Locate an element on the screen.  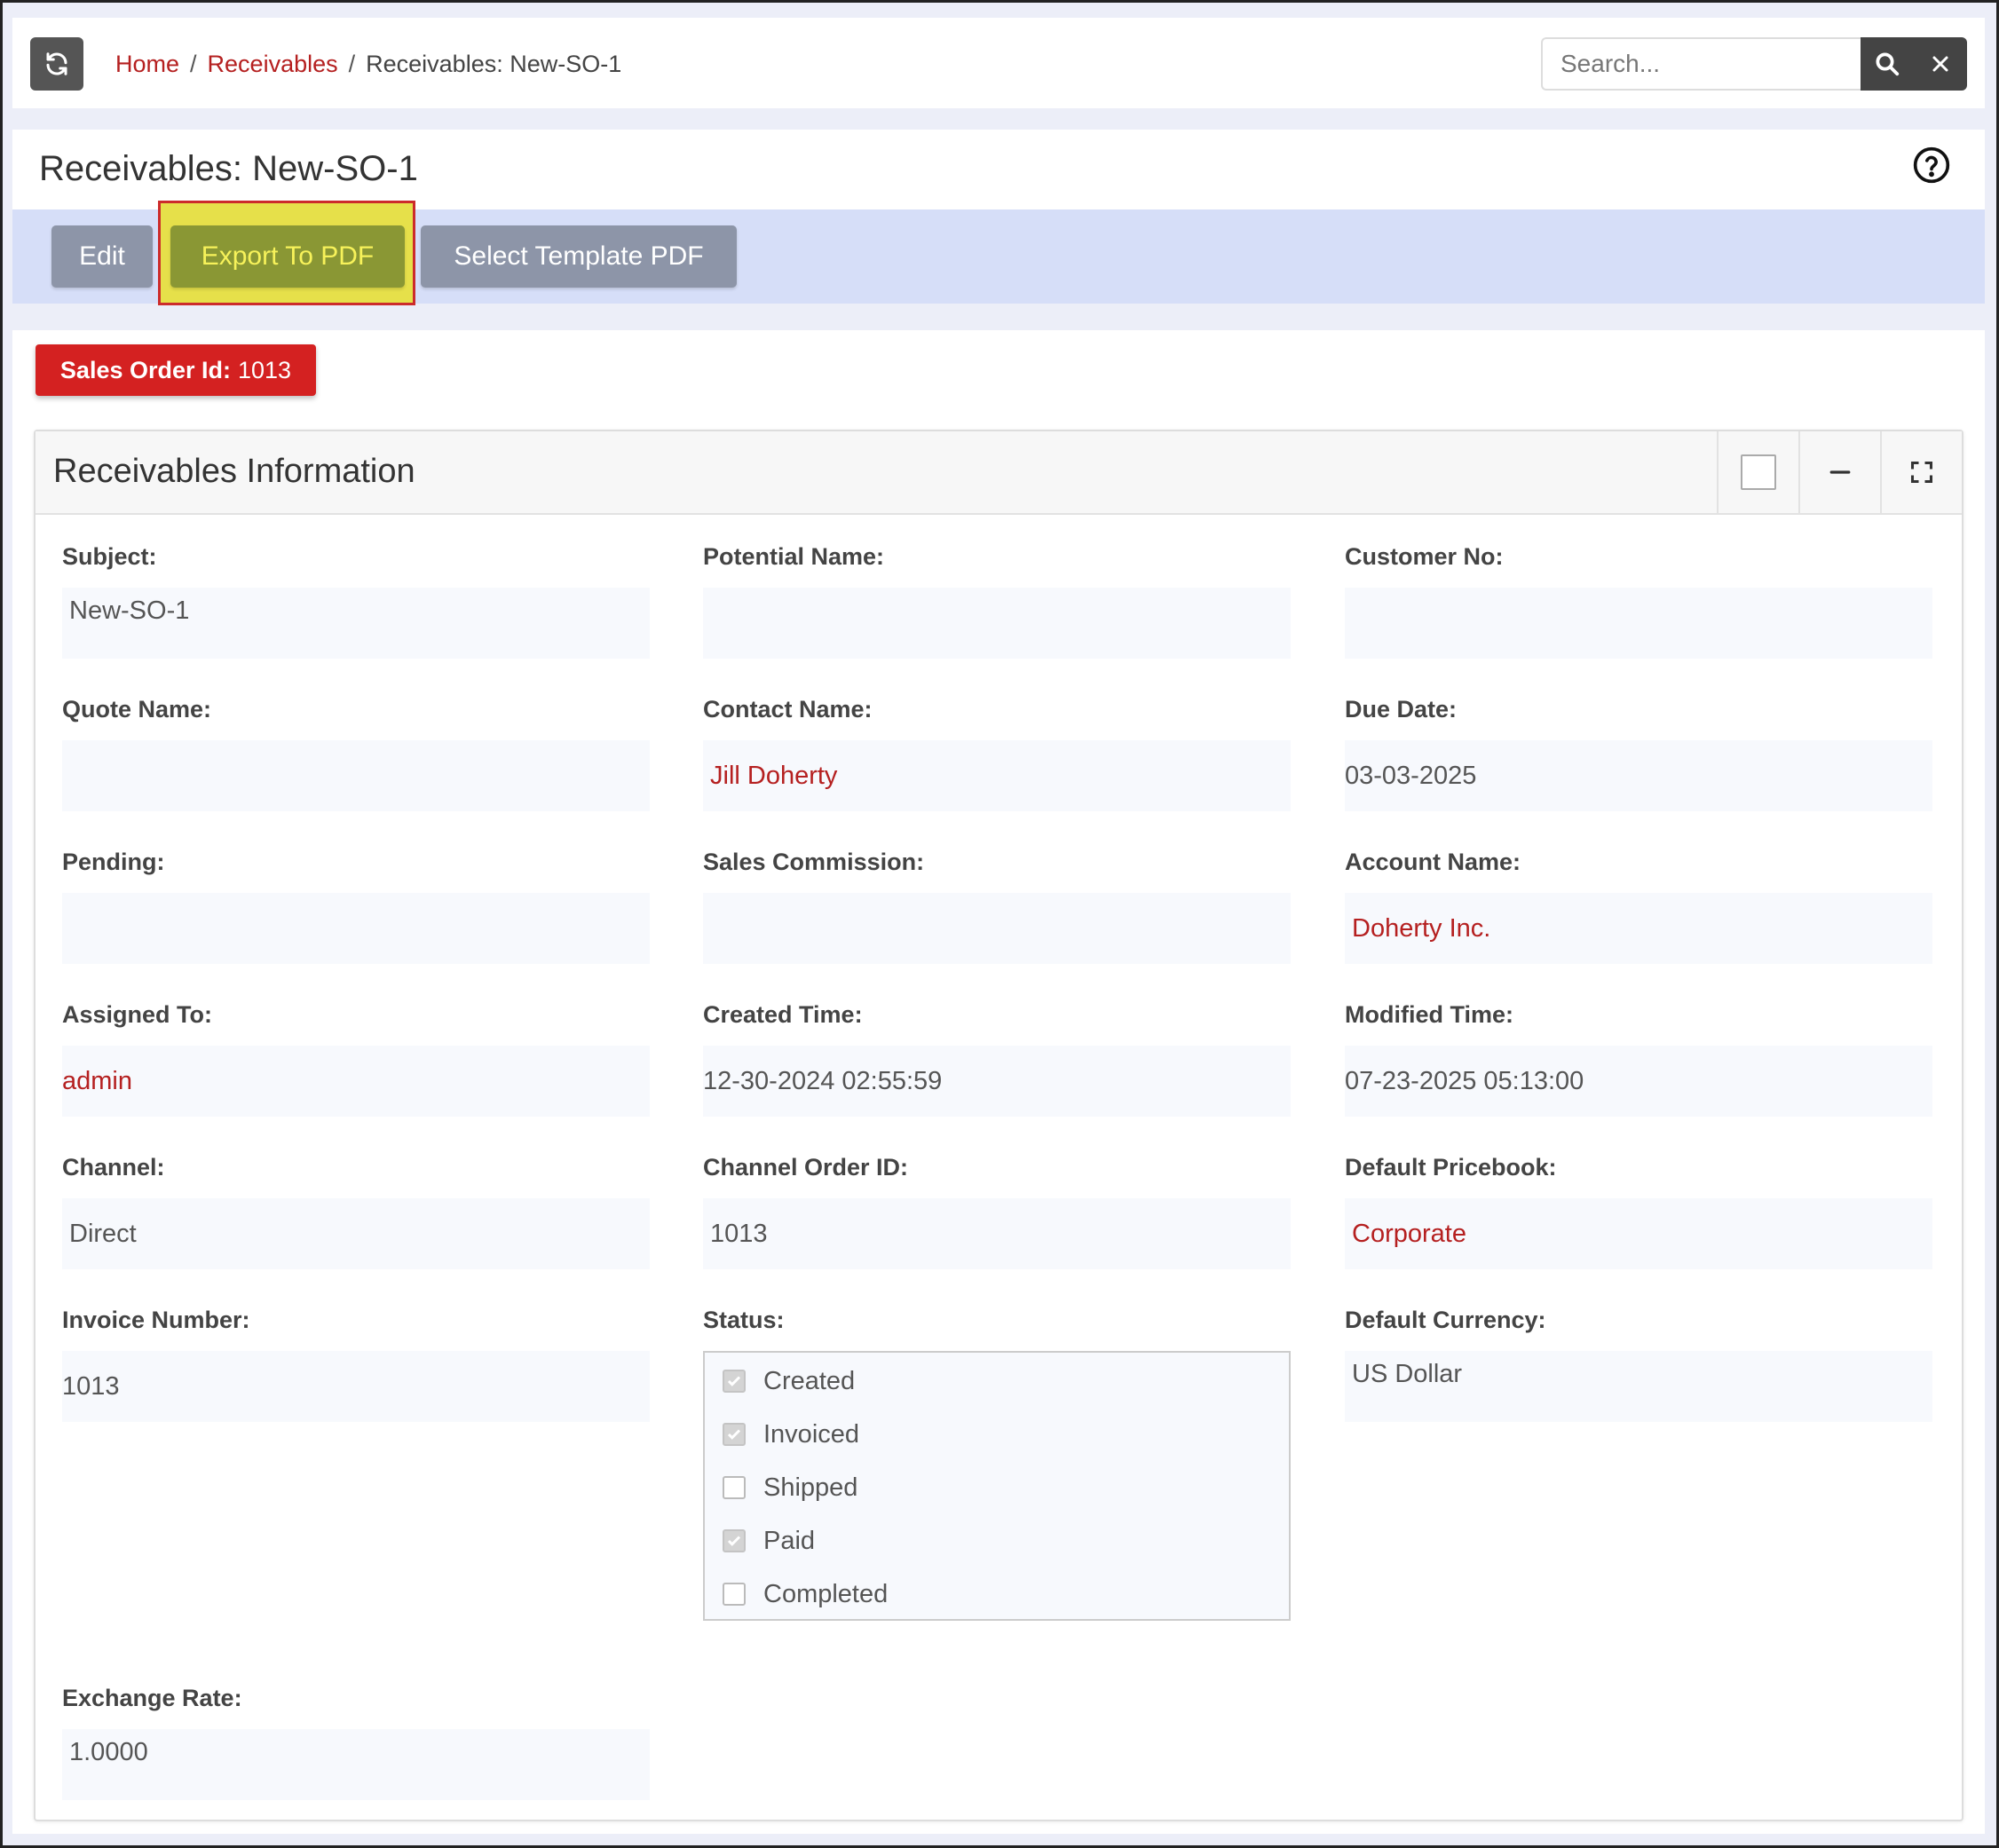
checkbox-square is located at coordinates (1758, 472).